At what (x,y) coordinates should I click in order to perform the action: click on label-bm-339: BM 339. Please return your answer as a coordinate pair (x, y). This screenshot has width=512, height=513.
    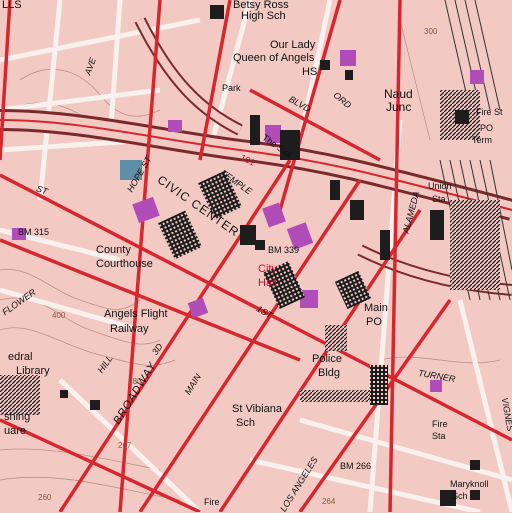
    Looking at the image, I should click on (284, 250).